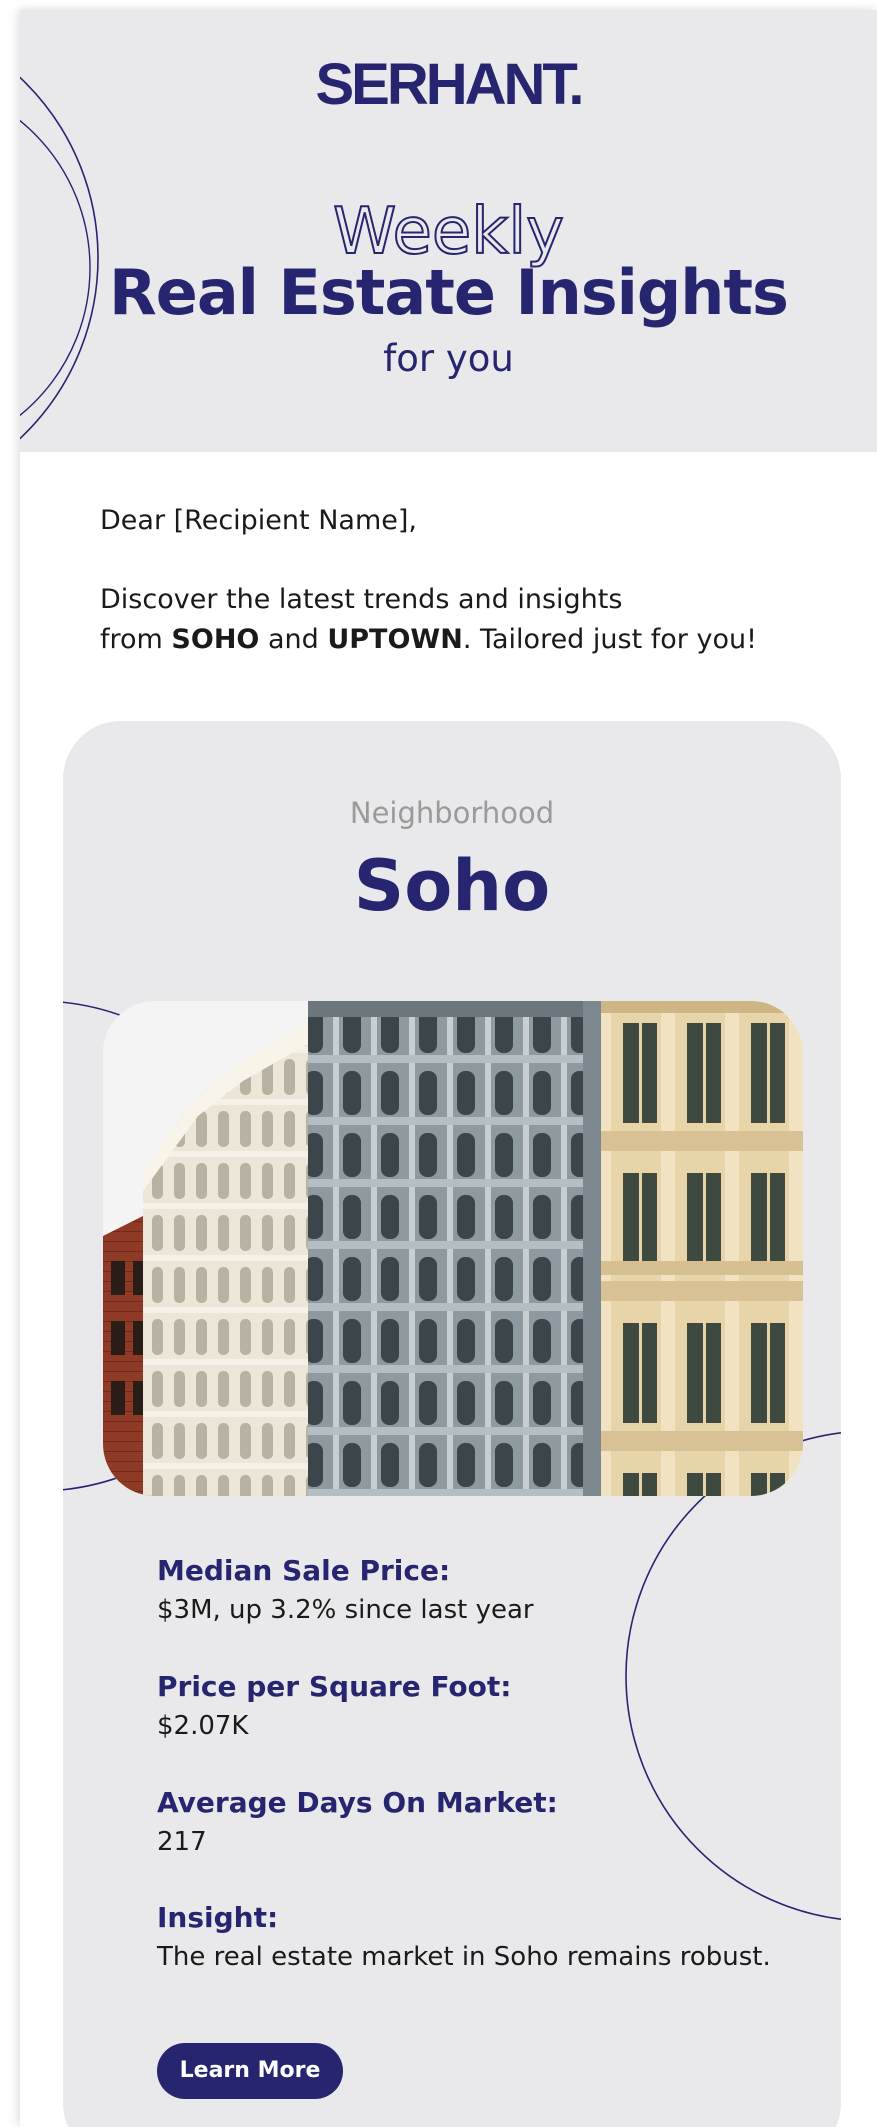 The width and height of the screenshot is (877, 2127). I want to click on intro-hood-soho: SOHO, so click(215, 639).